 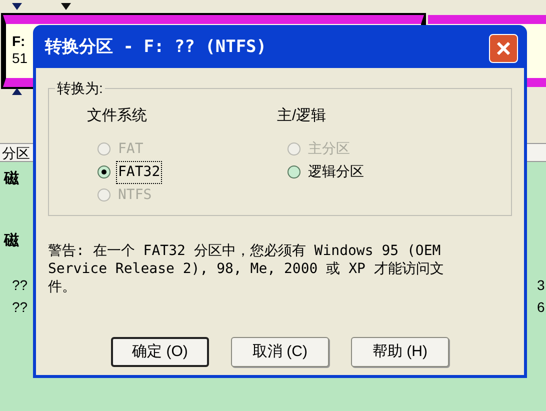 I want to click on column-heading: 文件系统, so click(x=117, y=116).